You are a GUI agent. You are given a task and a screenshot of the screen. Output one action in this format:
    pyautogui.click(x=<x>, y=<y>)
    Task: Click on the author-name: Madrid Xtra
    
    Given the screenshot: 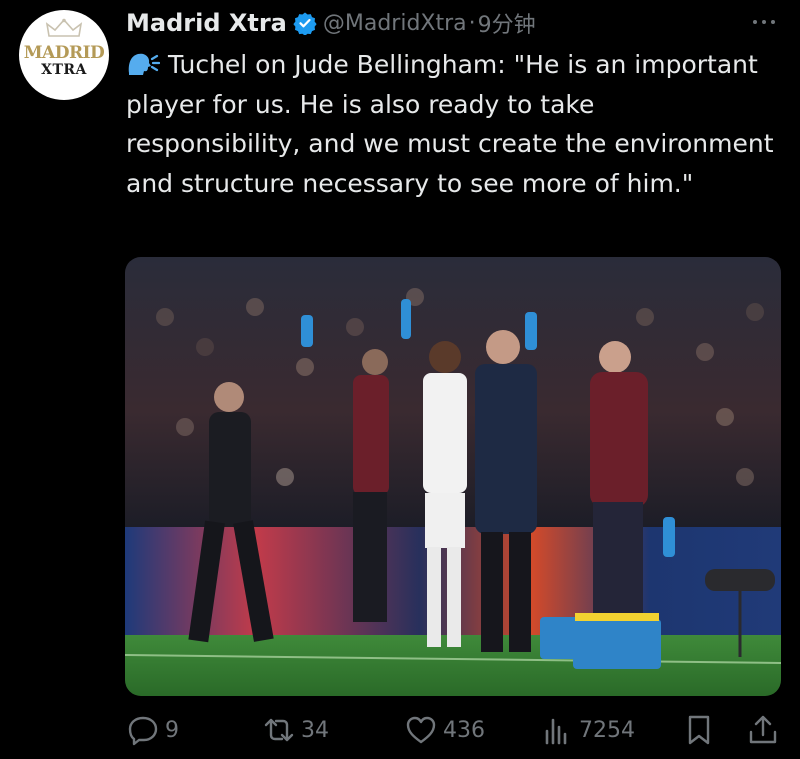 What is the action you would take?
    pyautogui.click(x=206, y=23)
    